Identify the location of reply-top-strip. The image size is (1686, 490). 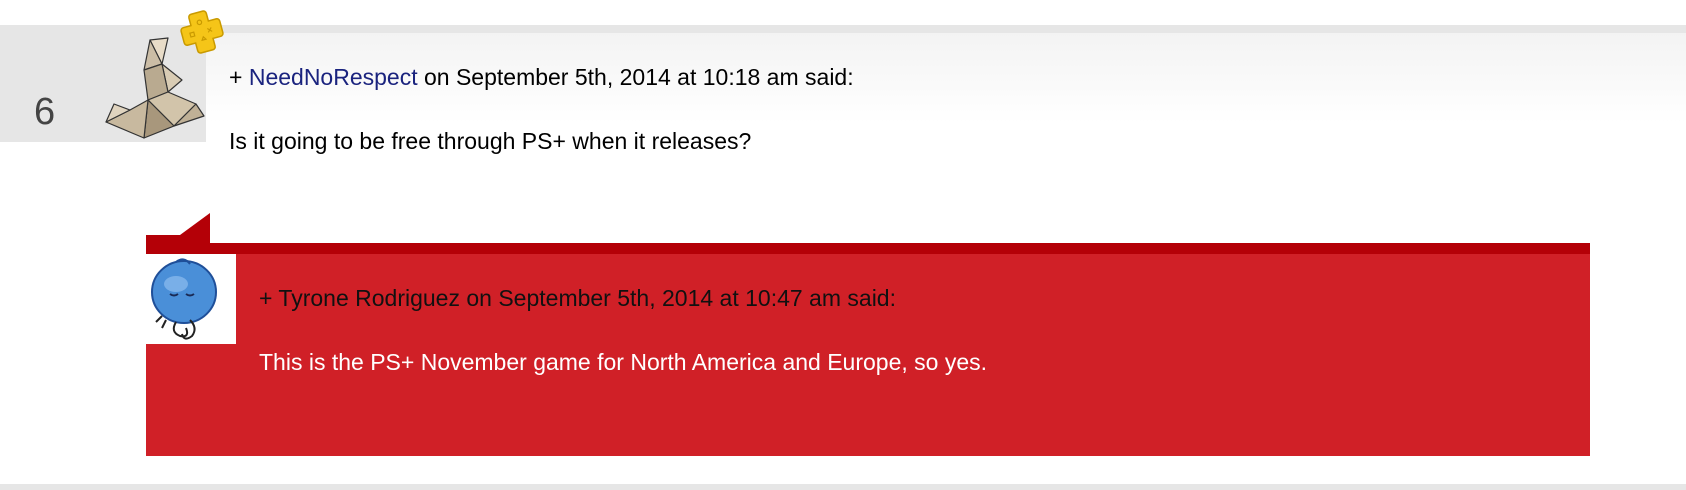
(868, 248).